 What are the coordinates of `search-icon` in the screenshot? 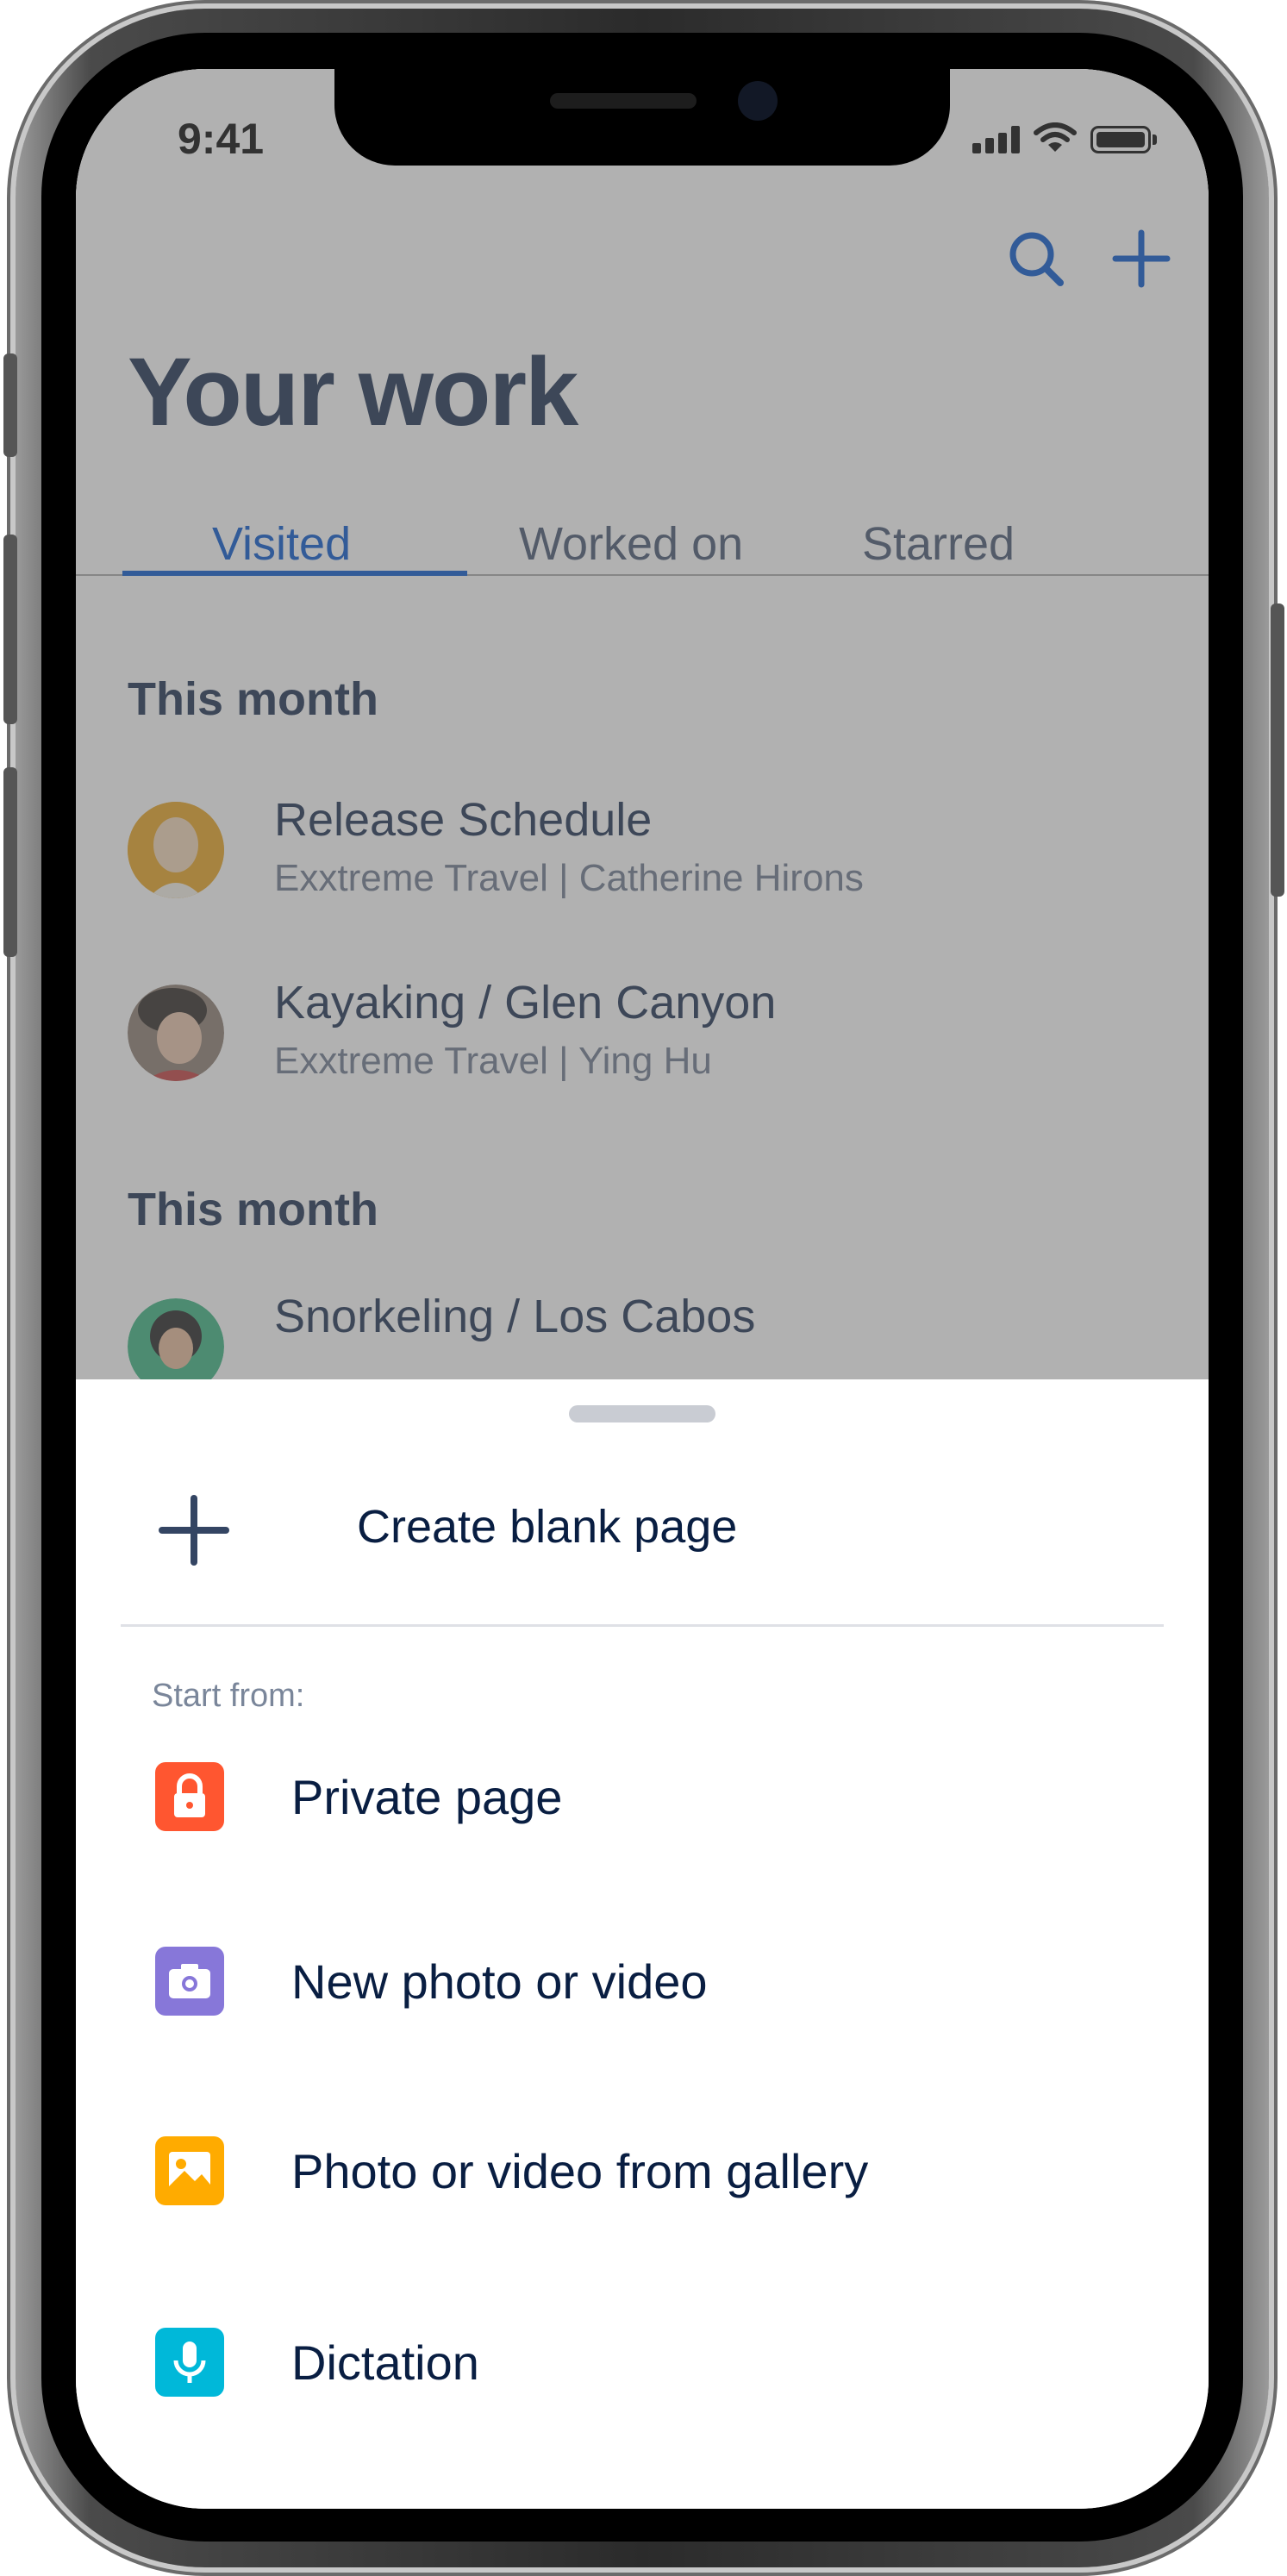 It's located at (1036, 259).